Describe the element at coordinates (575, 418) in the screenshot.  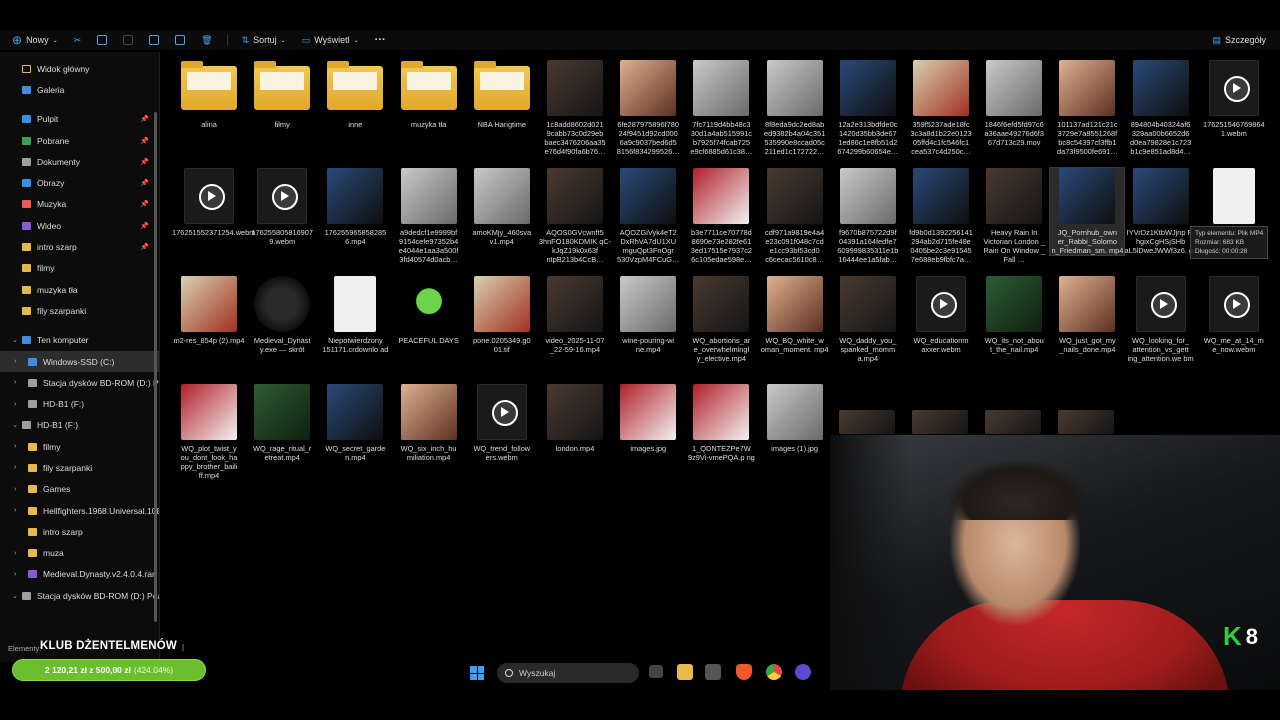
I see `file-item: london.mp4` at that location.